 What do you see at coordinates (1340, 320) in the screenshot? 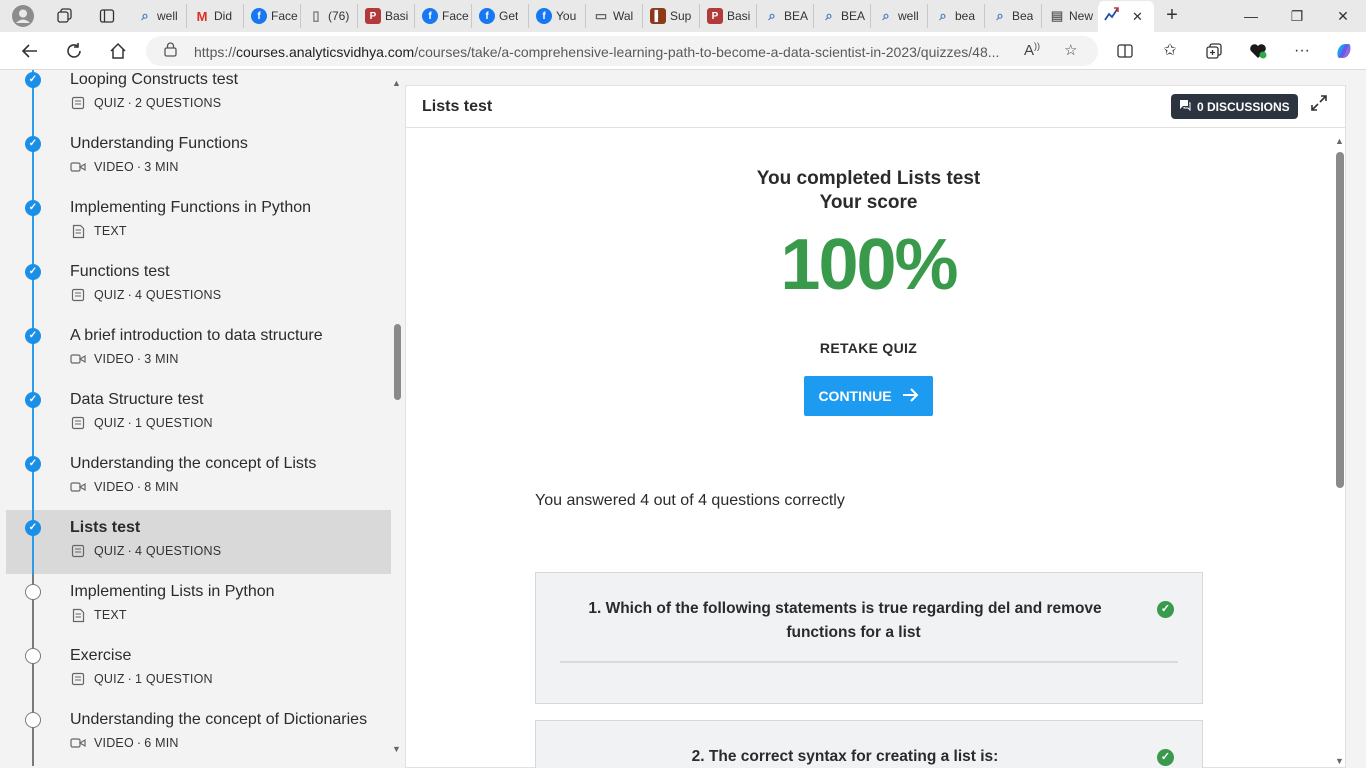
I see `content-scrollbar-thumb` at bounding box center [1340, 320].